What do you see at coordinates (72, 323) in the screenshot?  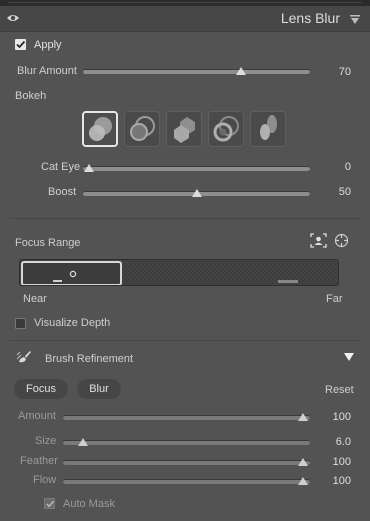 I see `visualize-depth-label: Visualize Depth` at bounding box center [72, 323].